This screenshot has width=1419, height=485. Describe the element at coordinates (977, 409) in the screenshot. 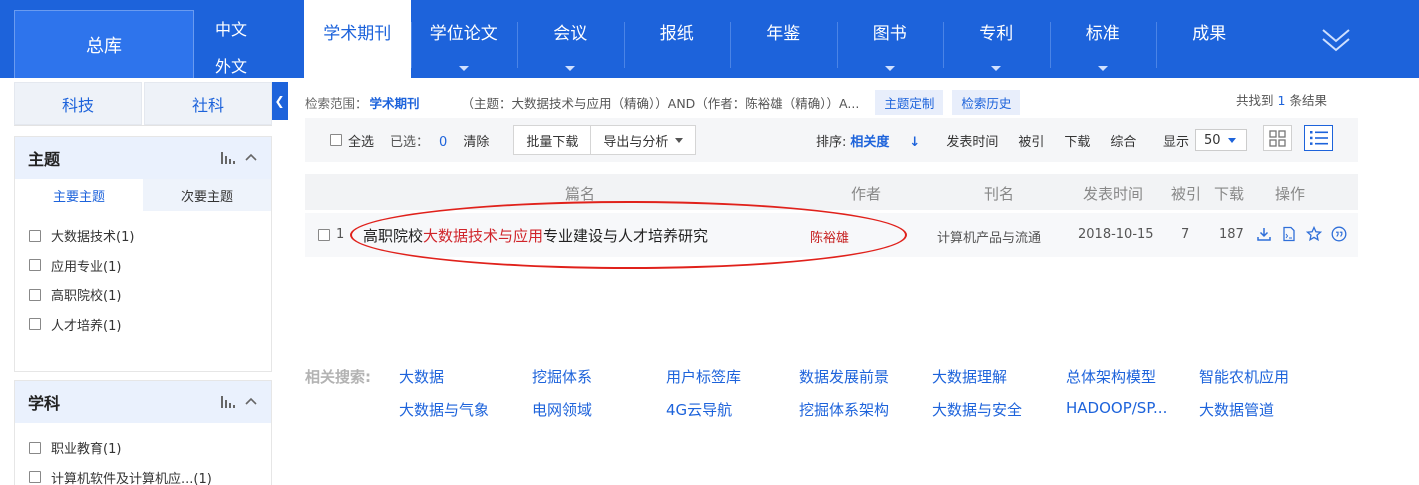

I see `related-link: 大数据与安全` at that location.